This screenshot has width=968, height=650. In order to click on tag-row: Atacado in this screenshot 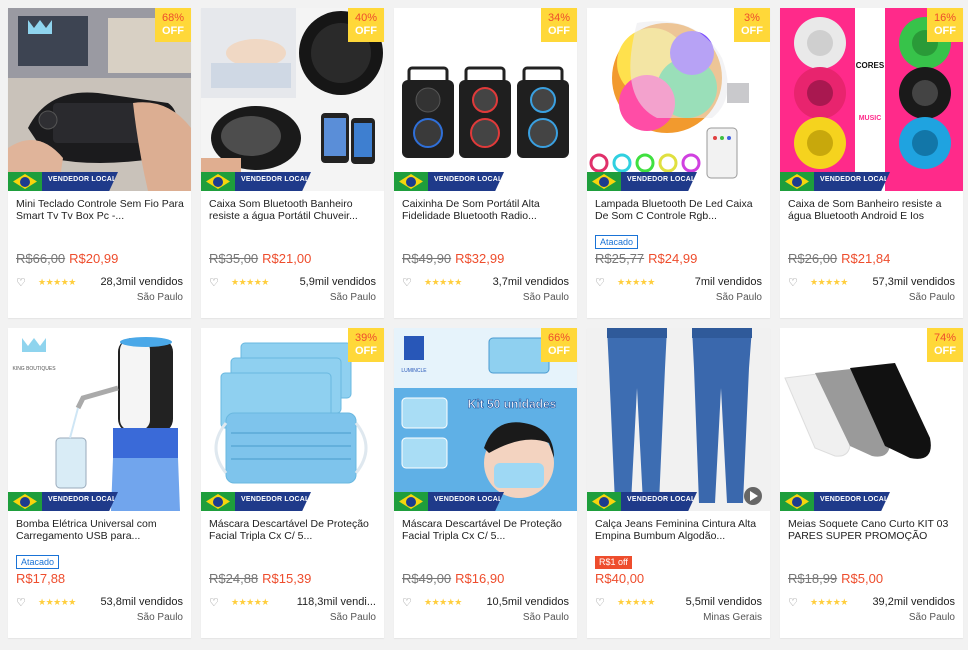, I will do `click(38, 560)`.